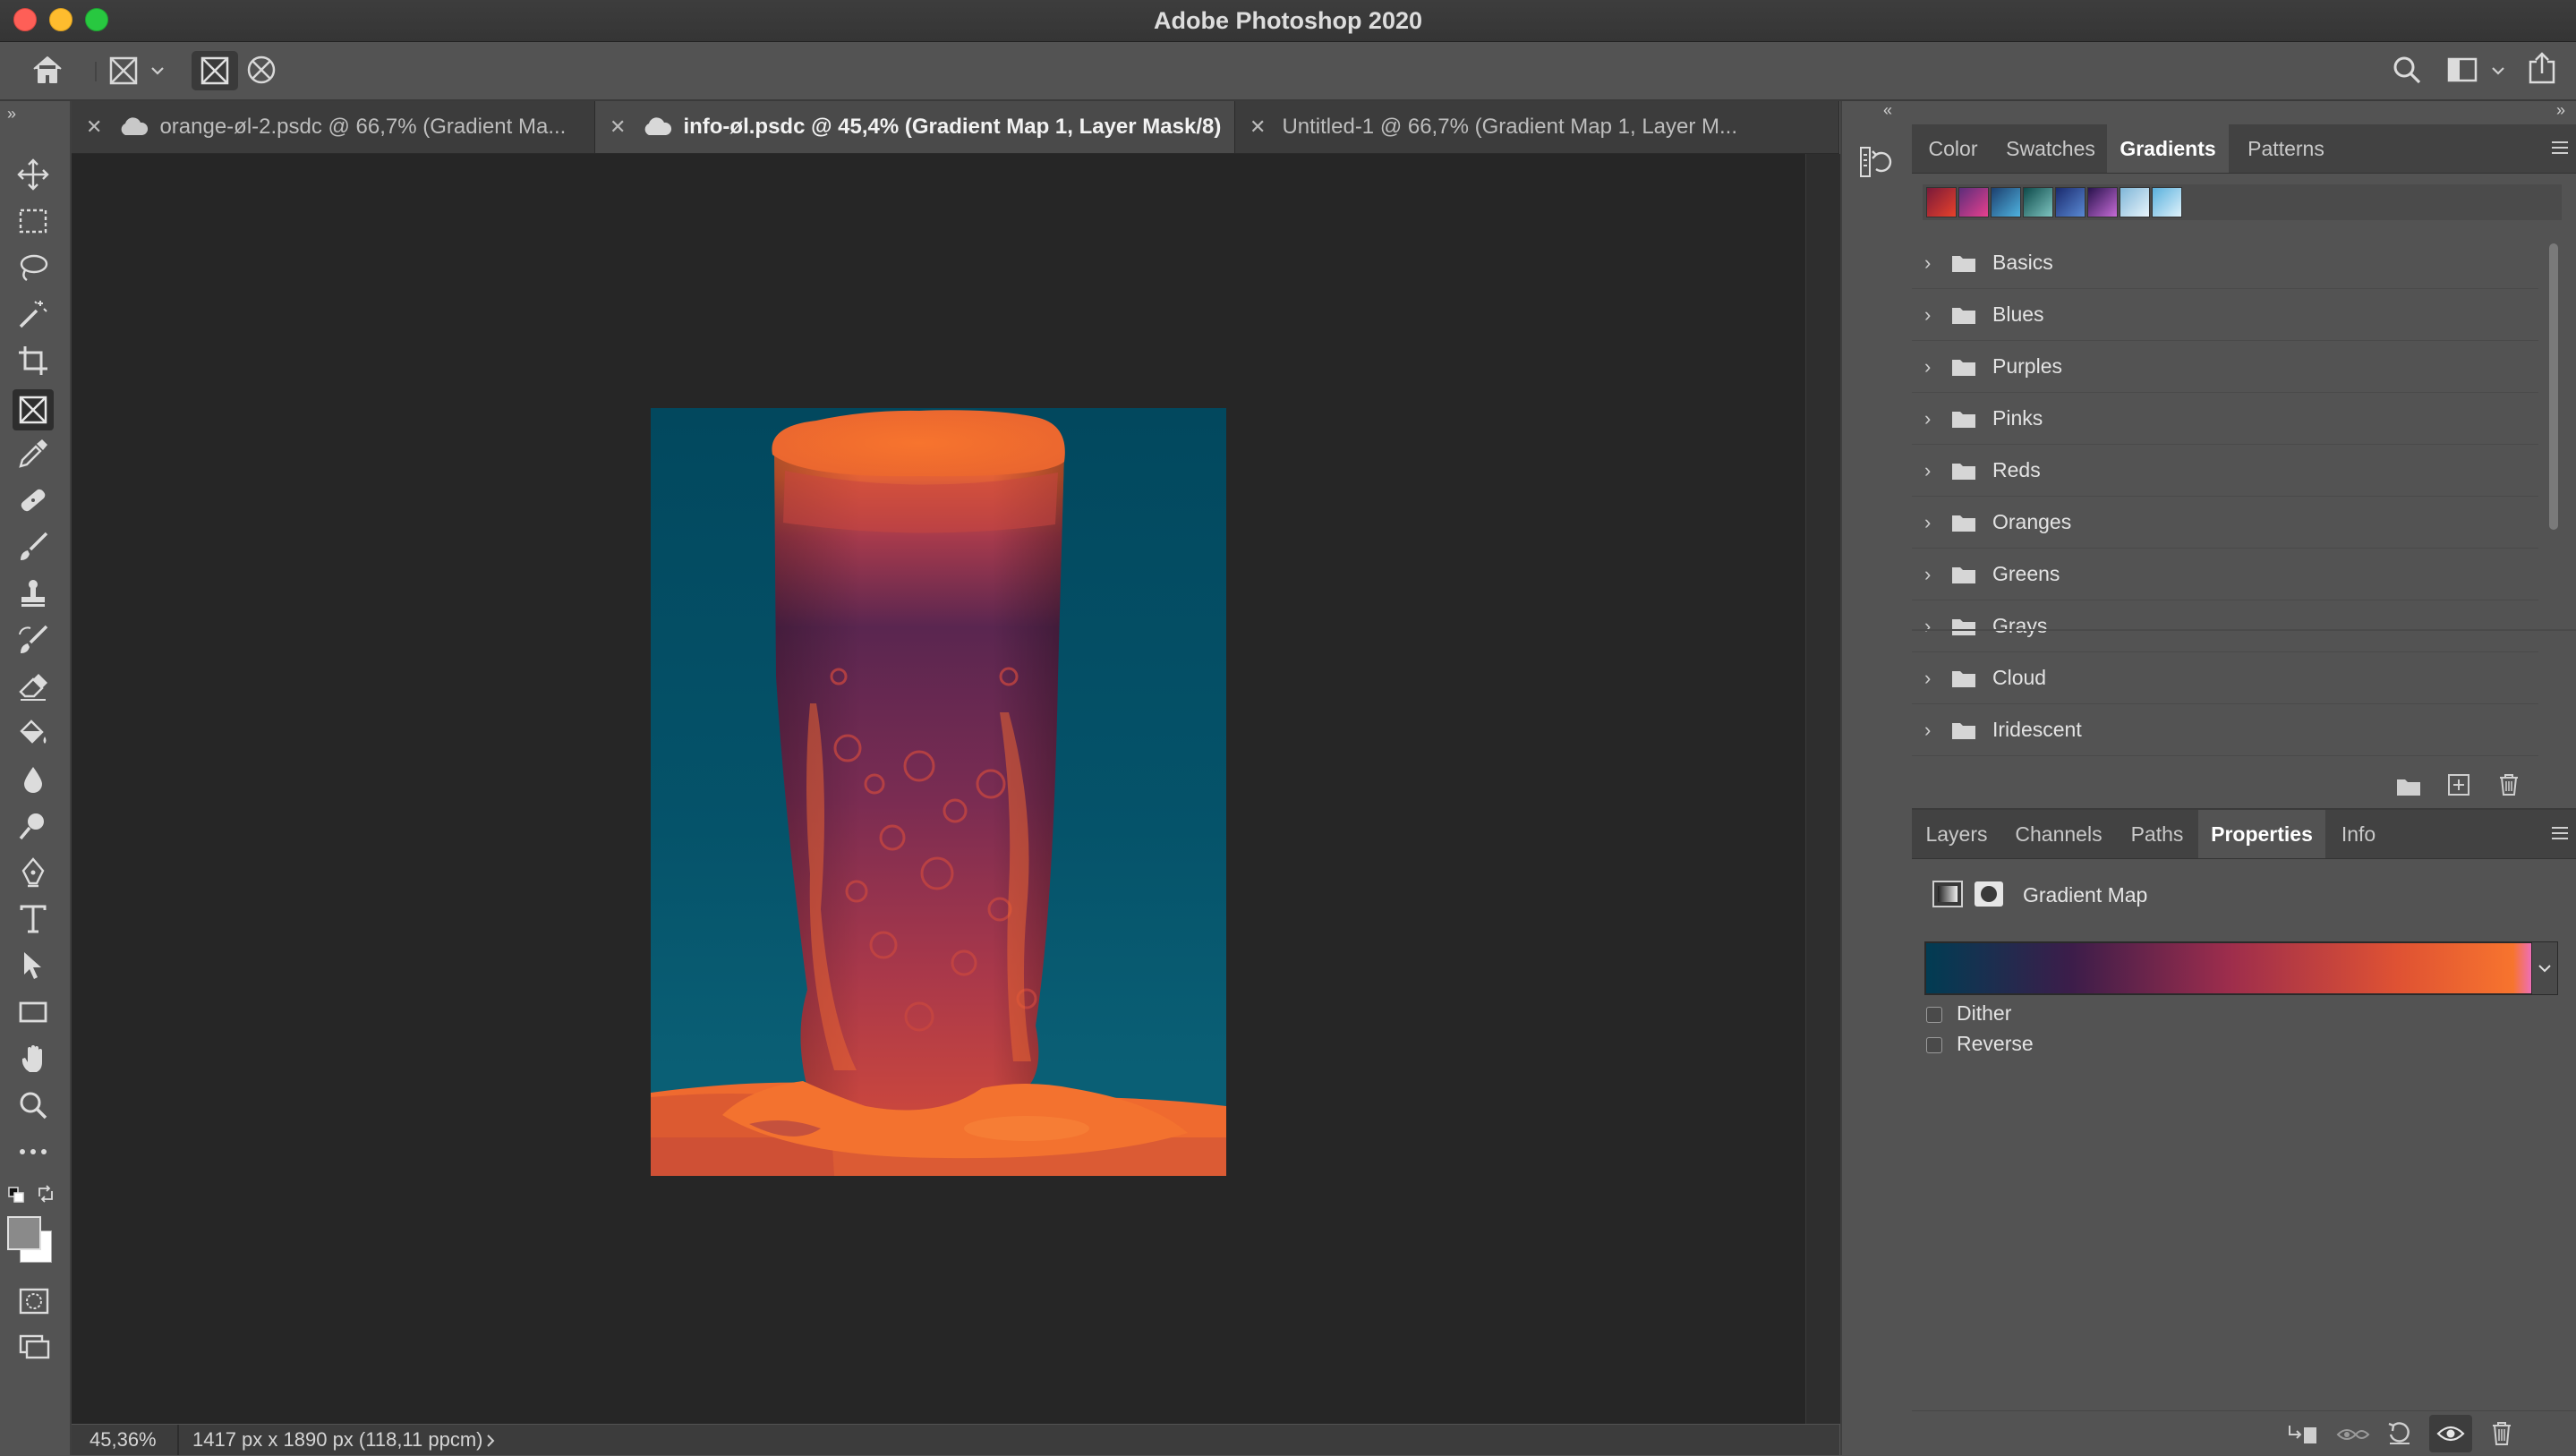 The width and height of the screenshot is (2576, 1456). I want to click on workspace-icon, so click(2462, 69).